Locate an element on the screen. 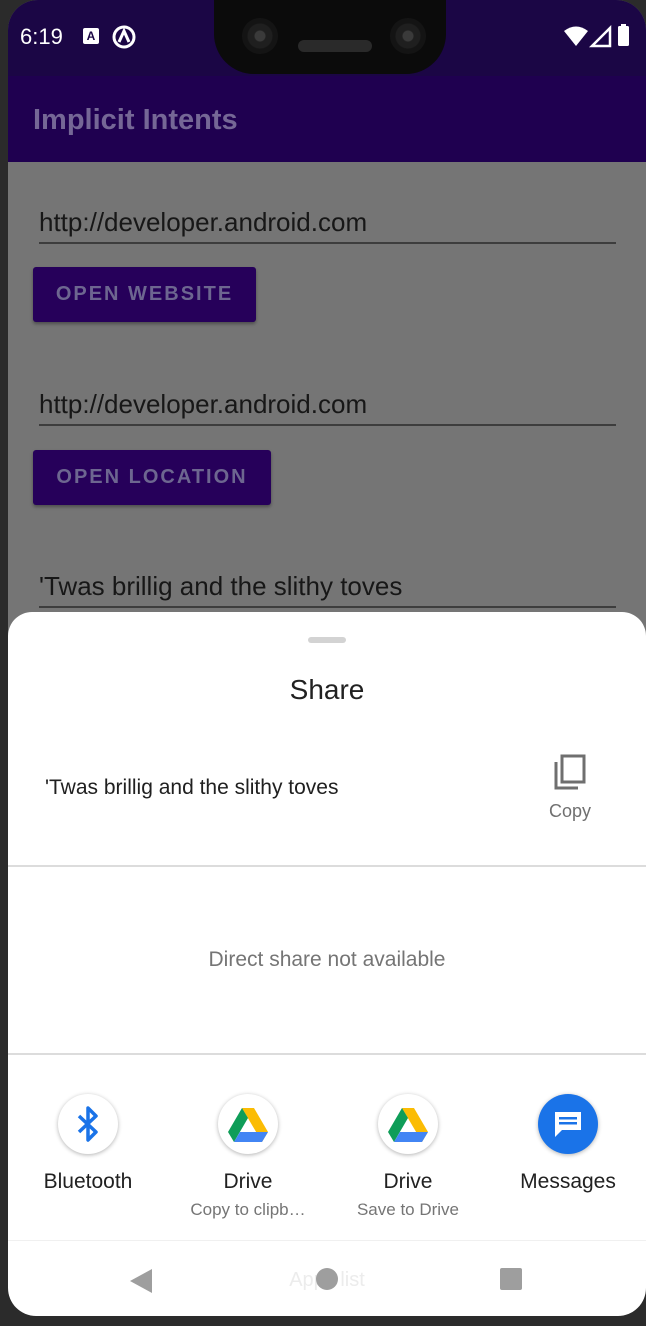 The height and width of the screenshot is (1326, 646). camera-notch is located at coordinates (330, 37).